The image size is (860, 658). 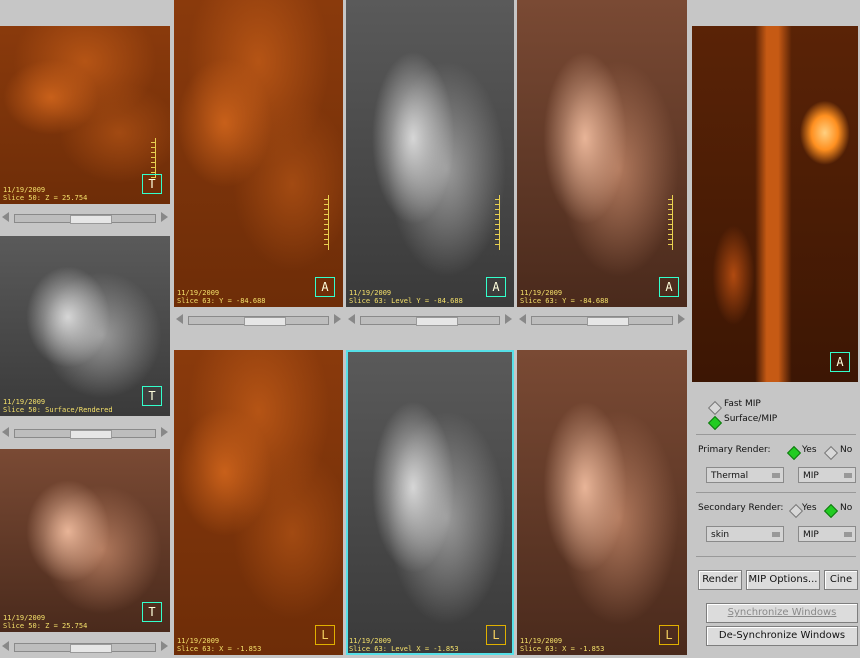 What do you see at coordinates (775, 204) in the screenshot?
I see `mip-viewport: A` at bounding box center [775, 204].